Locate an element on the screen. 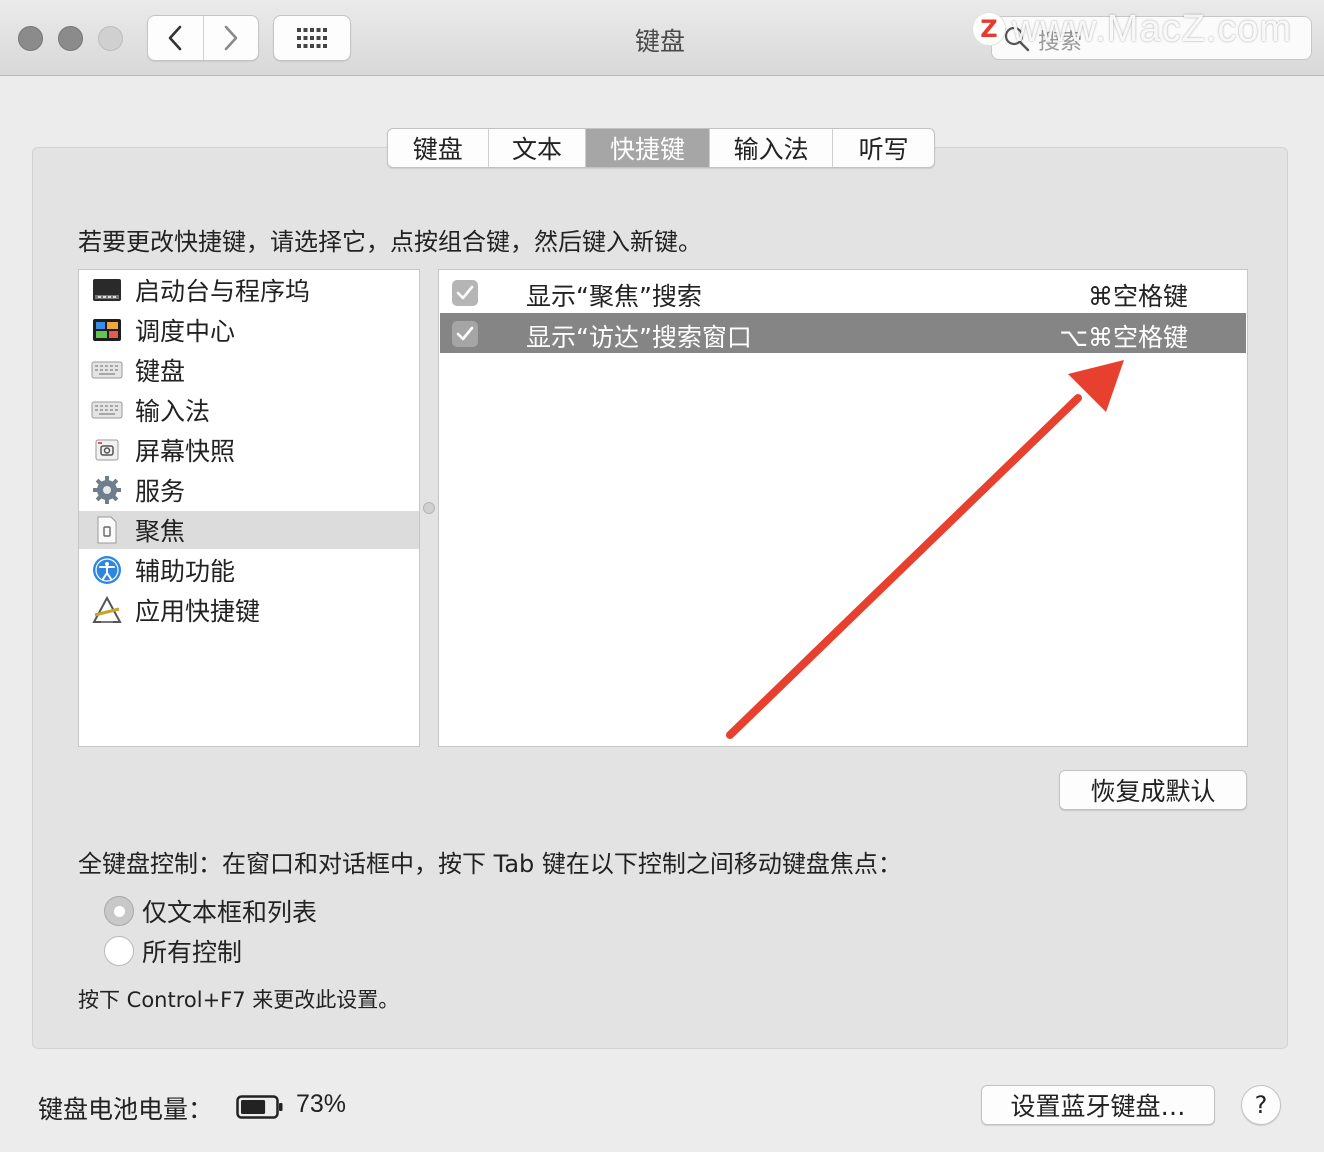 The height and width of the screenshot is (1152, 1324). battery-icon is located at coordinates (259, 1107).